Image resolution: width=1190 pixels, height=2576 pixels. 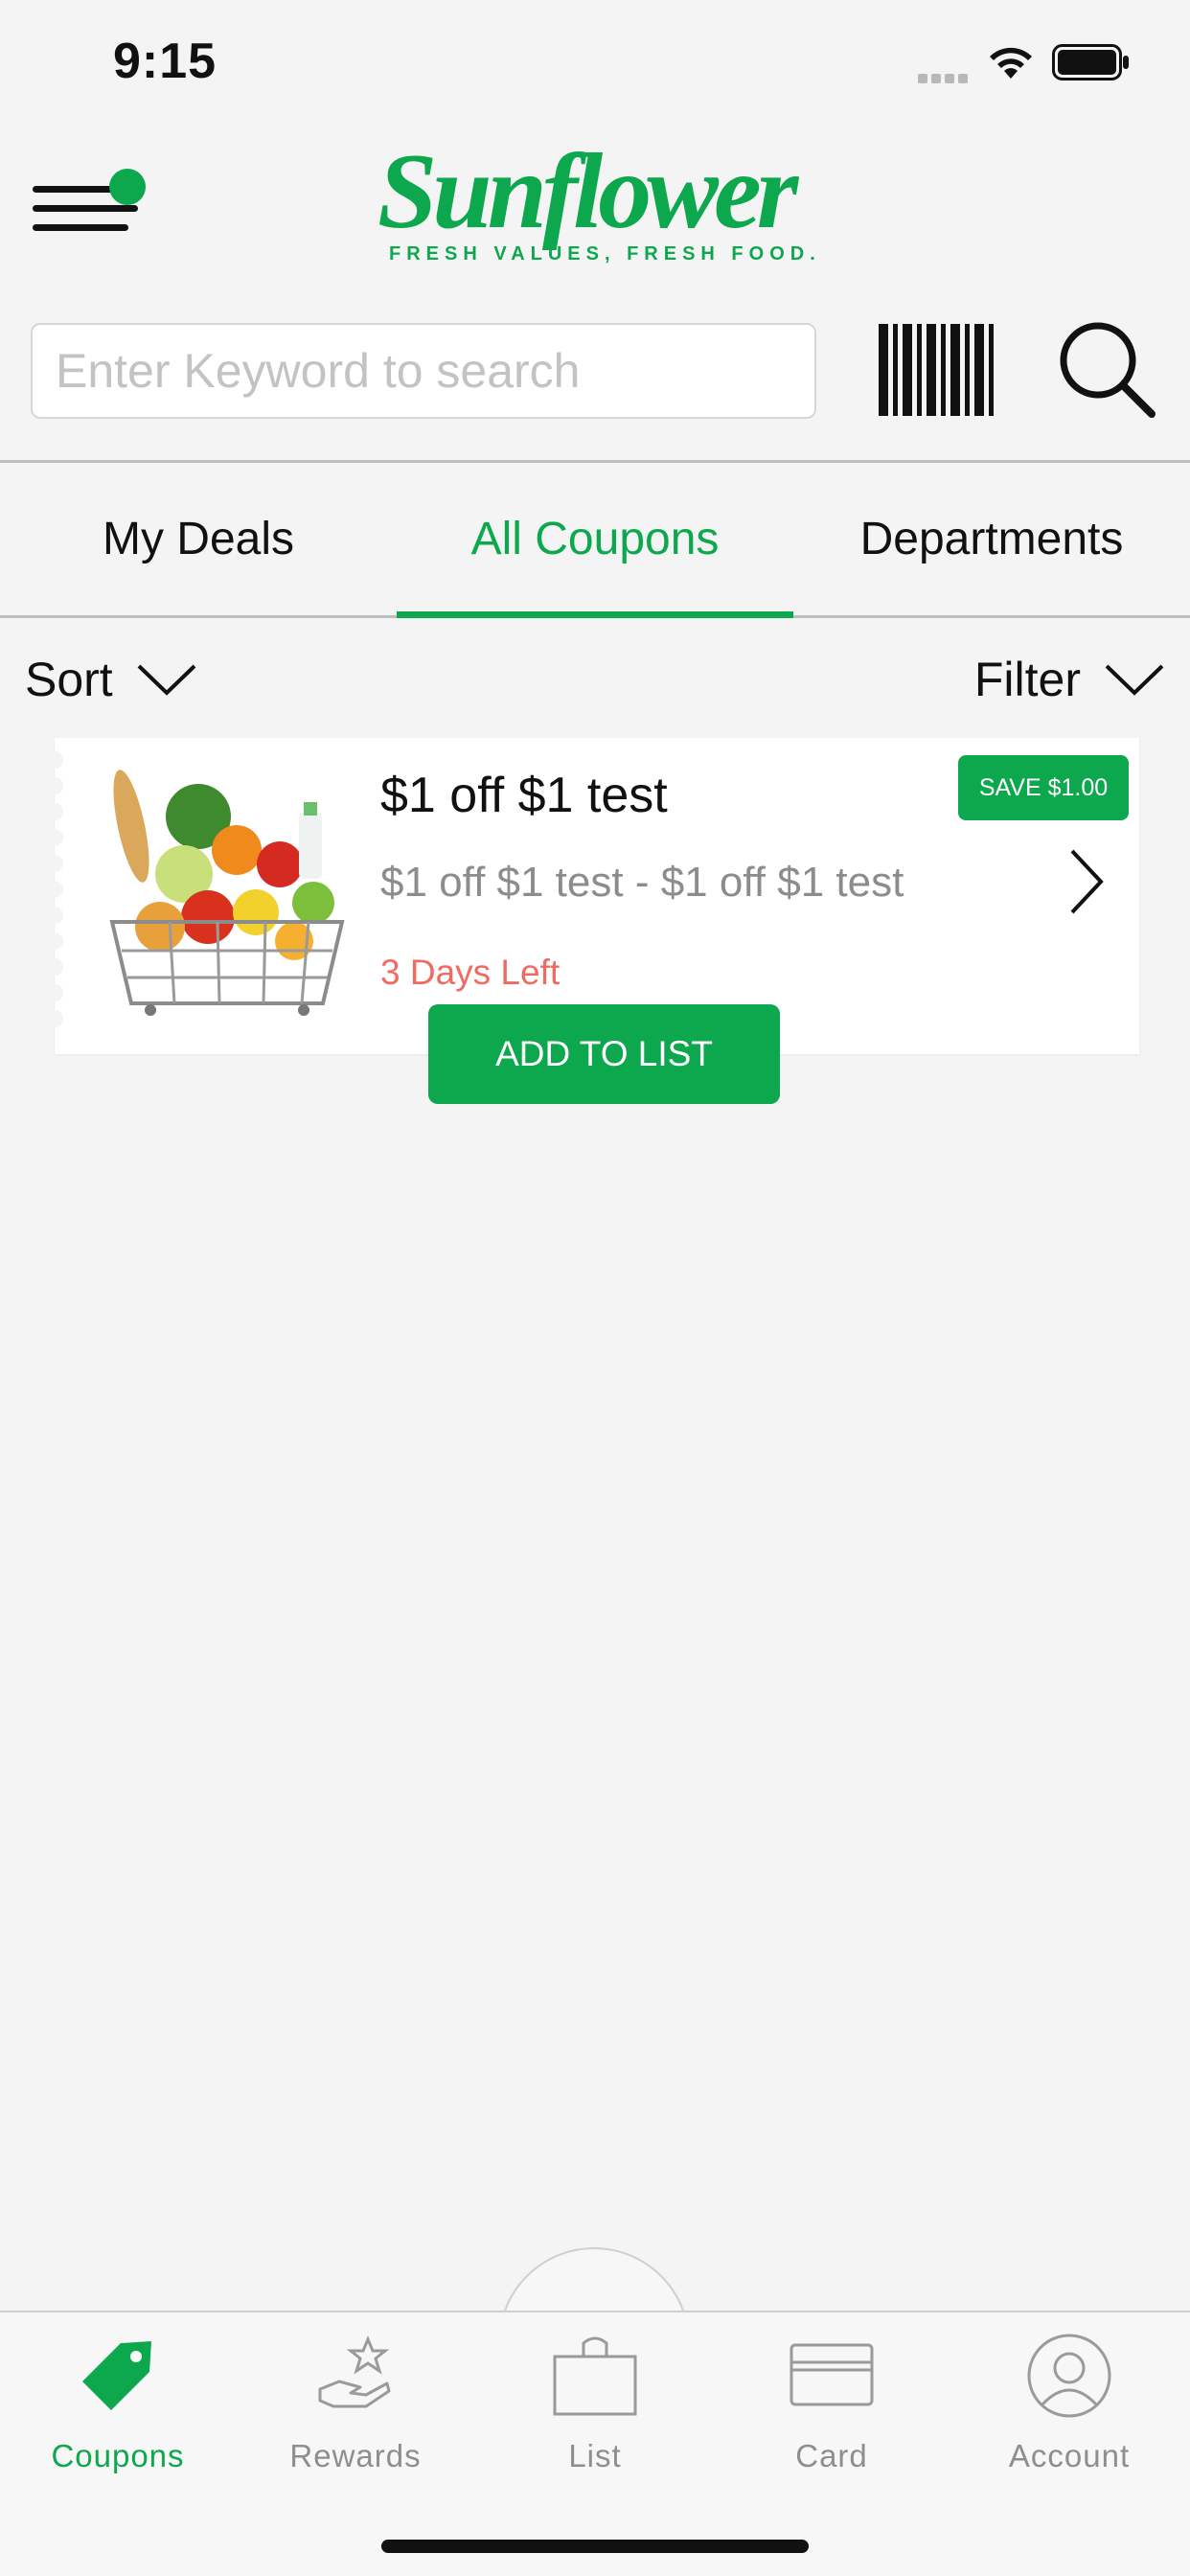 What do you see at coordinates (1043, 787) in the screenshot?
I see `save-badge: SAVE $1.00` at bounding box center [1043, 787].